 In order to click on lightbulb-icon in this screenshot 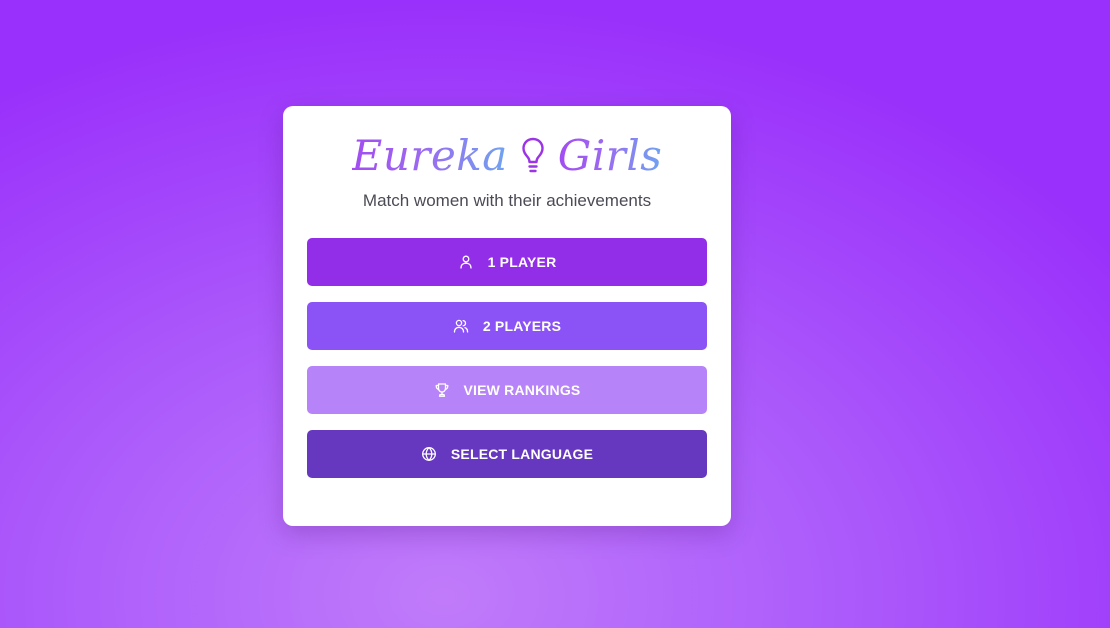, I will do `click(533, 156)`.